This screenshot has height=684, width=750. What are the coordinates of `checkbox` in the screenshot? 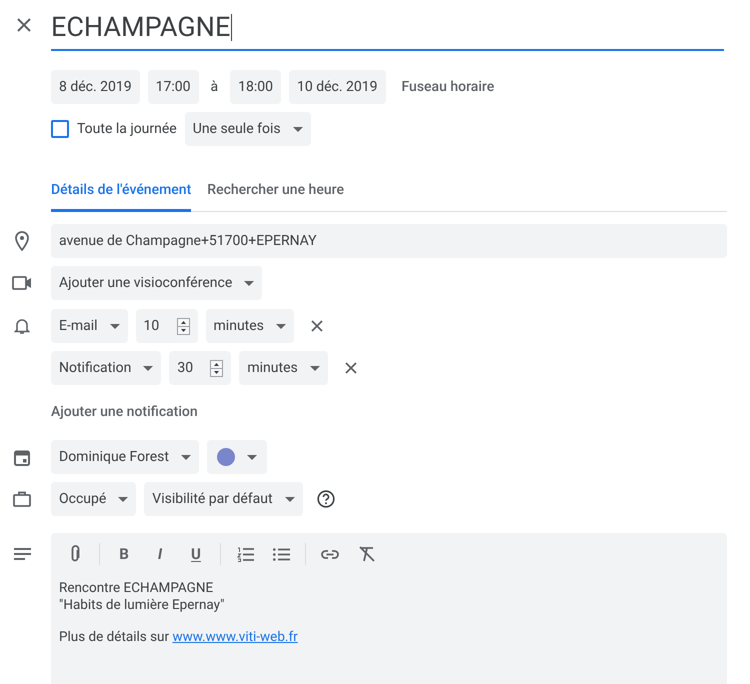 It's located at (60, 129).